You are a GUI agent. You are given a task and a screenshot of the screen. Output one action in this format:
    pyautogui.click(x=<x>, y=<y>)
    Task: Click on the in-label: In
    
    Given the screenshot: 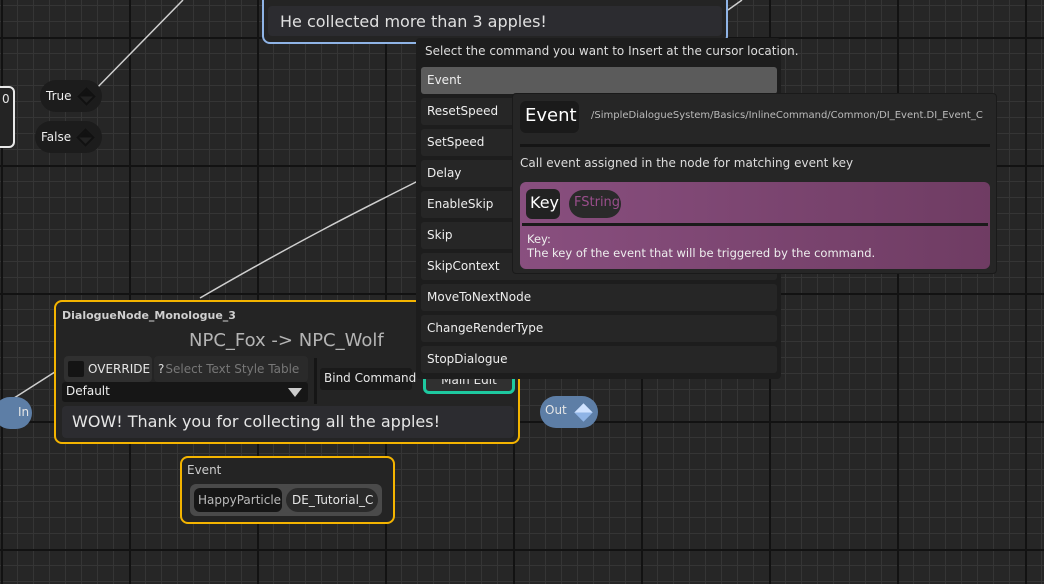 What is the action you would take?
    pyautogui.click(x=24, y=412)
    